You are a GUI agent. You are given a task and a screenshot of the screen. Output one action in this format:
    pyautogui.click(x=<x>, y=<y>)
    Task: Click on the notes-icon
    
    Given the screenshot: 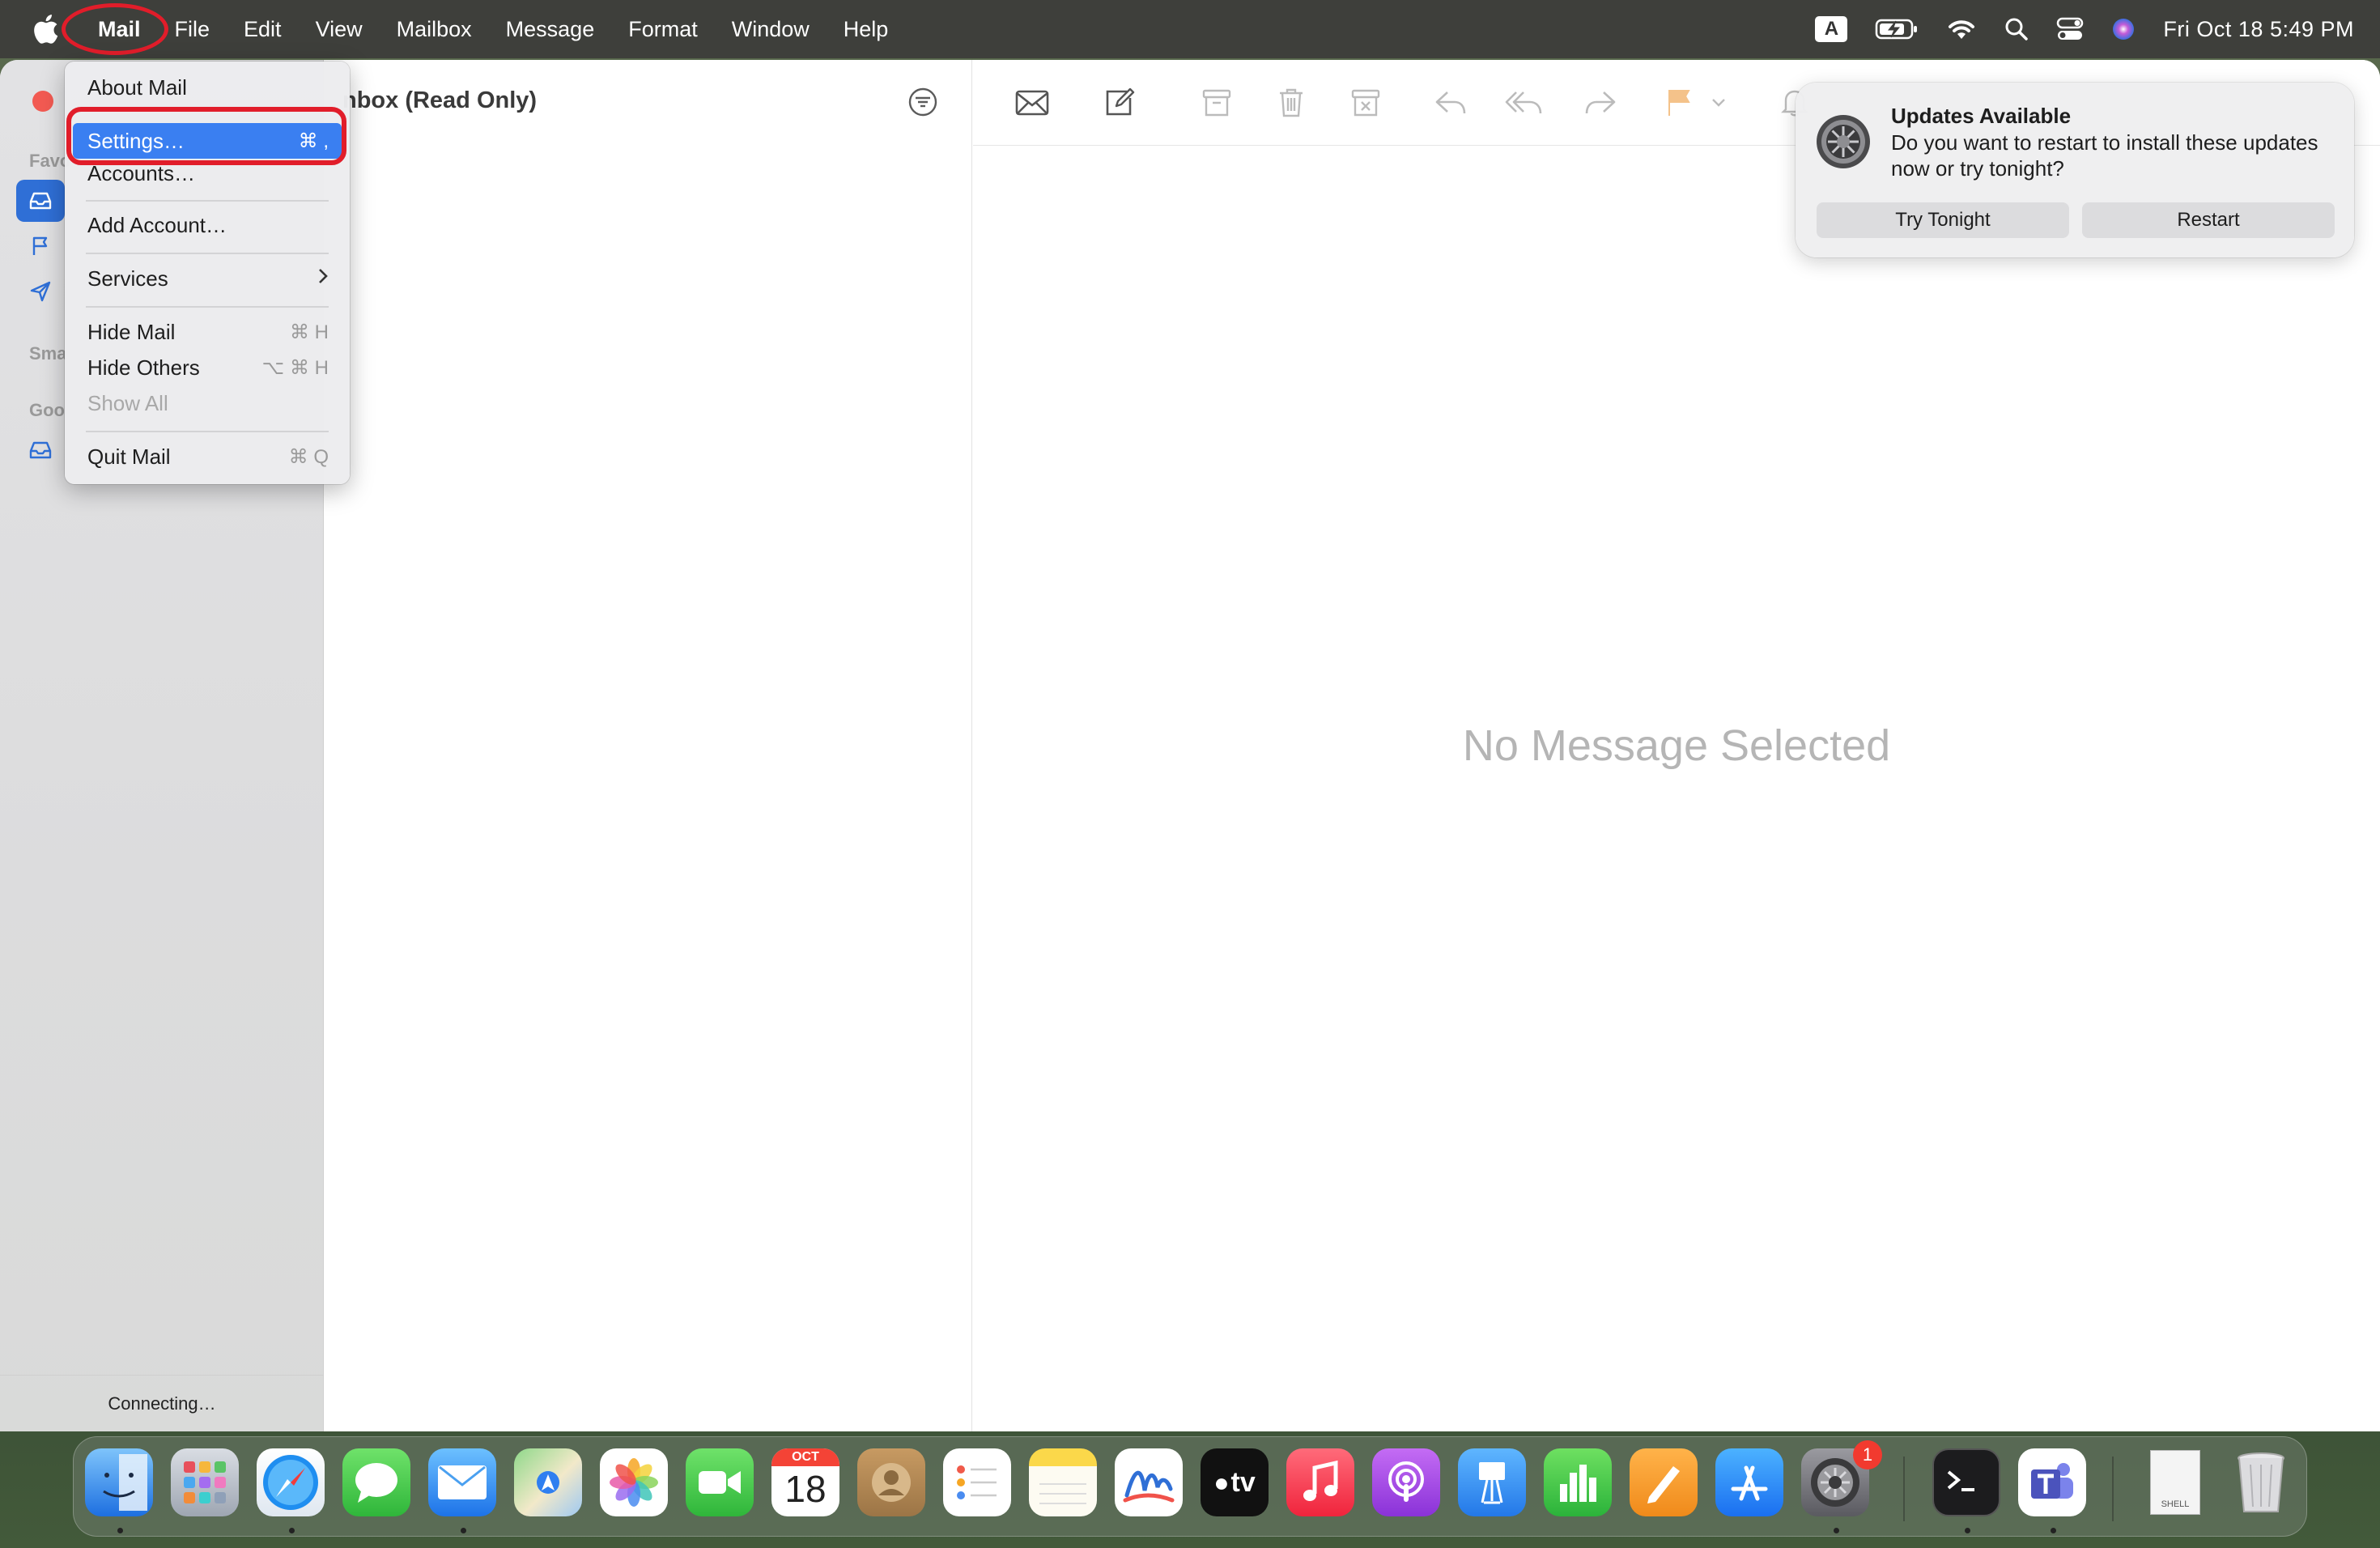 What is the action you would take?
    pyautogui.click(x=1063, y=1482)
    